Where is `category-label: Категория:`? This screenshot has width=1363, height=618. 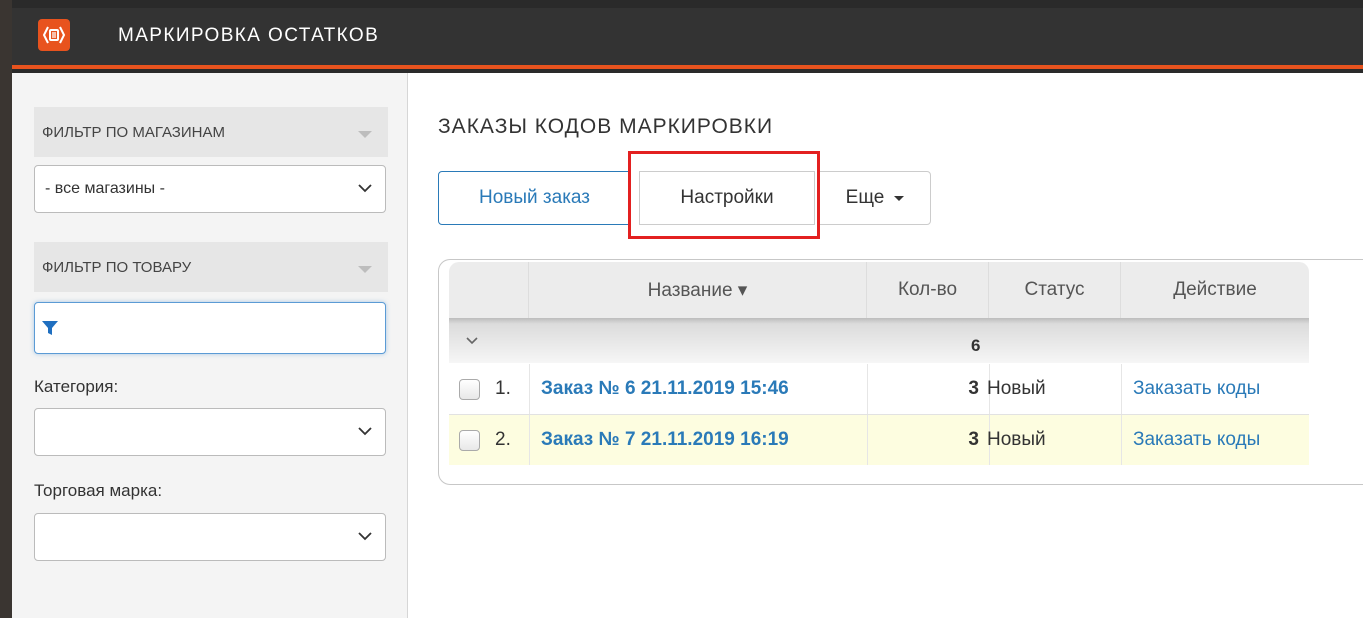 category-label: Категория: is located at coordinates (76, 386).